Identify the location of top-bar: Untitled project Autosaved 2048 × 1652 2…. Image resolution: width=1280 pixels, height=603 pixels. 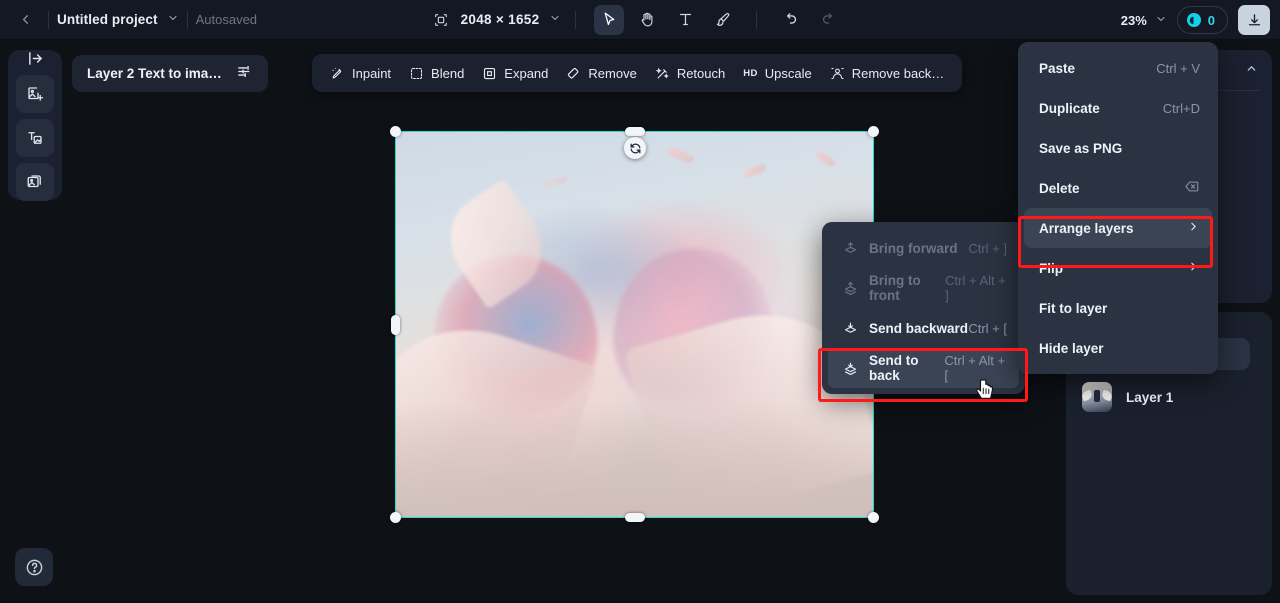
(640, 20).